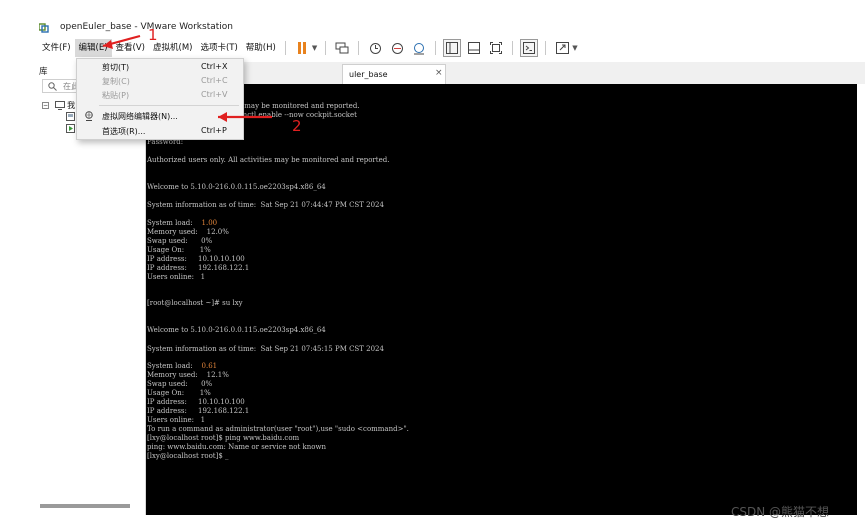  Describe the element at coordinates (223, 438) in the screenshot. I see `terminal-line: [lxy@localhost root]$ ping www.baidu.com` at that location.